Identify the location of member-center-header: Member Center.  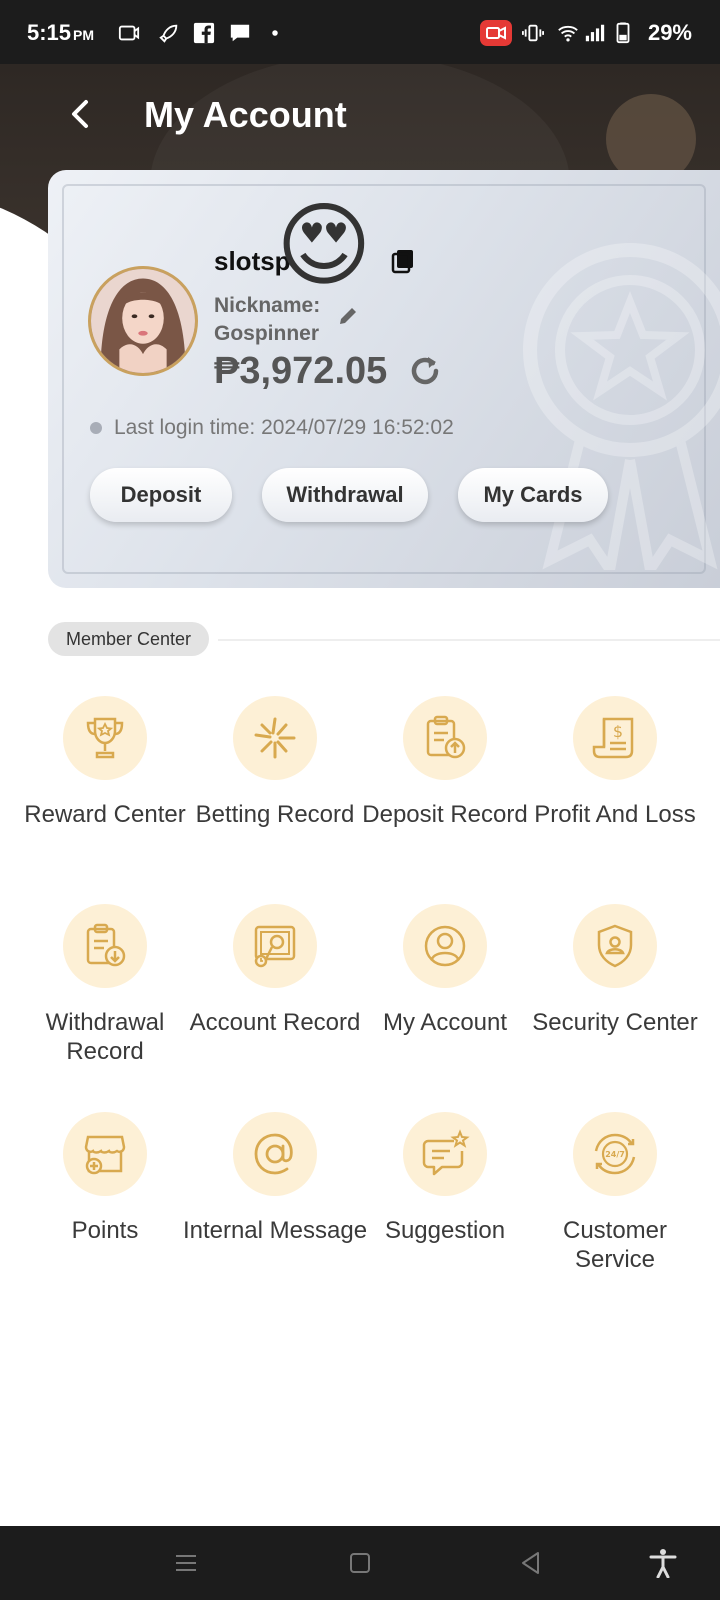
(384, 639).